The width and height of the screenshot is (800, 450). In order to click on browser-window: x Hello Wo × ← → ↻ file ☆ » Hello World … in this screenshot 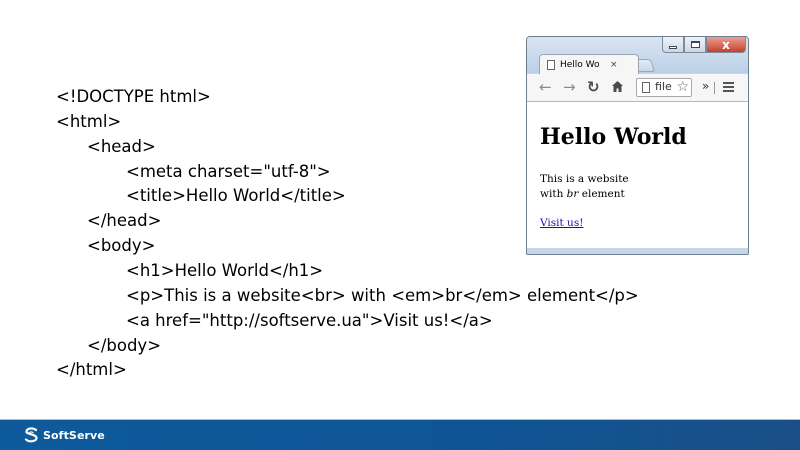, I will do `click(637, 145)`.